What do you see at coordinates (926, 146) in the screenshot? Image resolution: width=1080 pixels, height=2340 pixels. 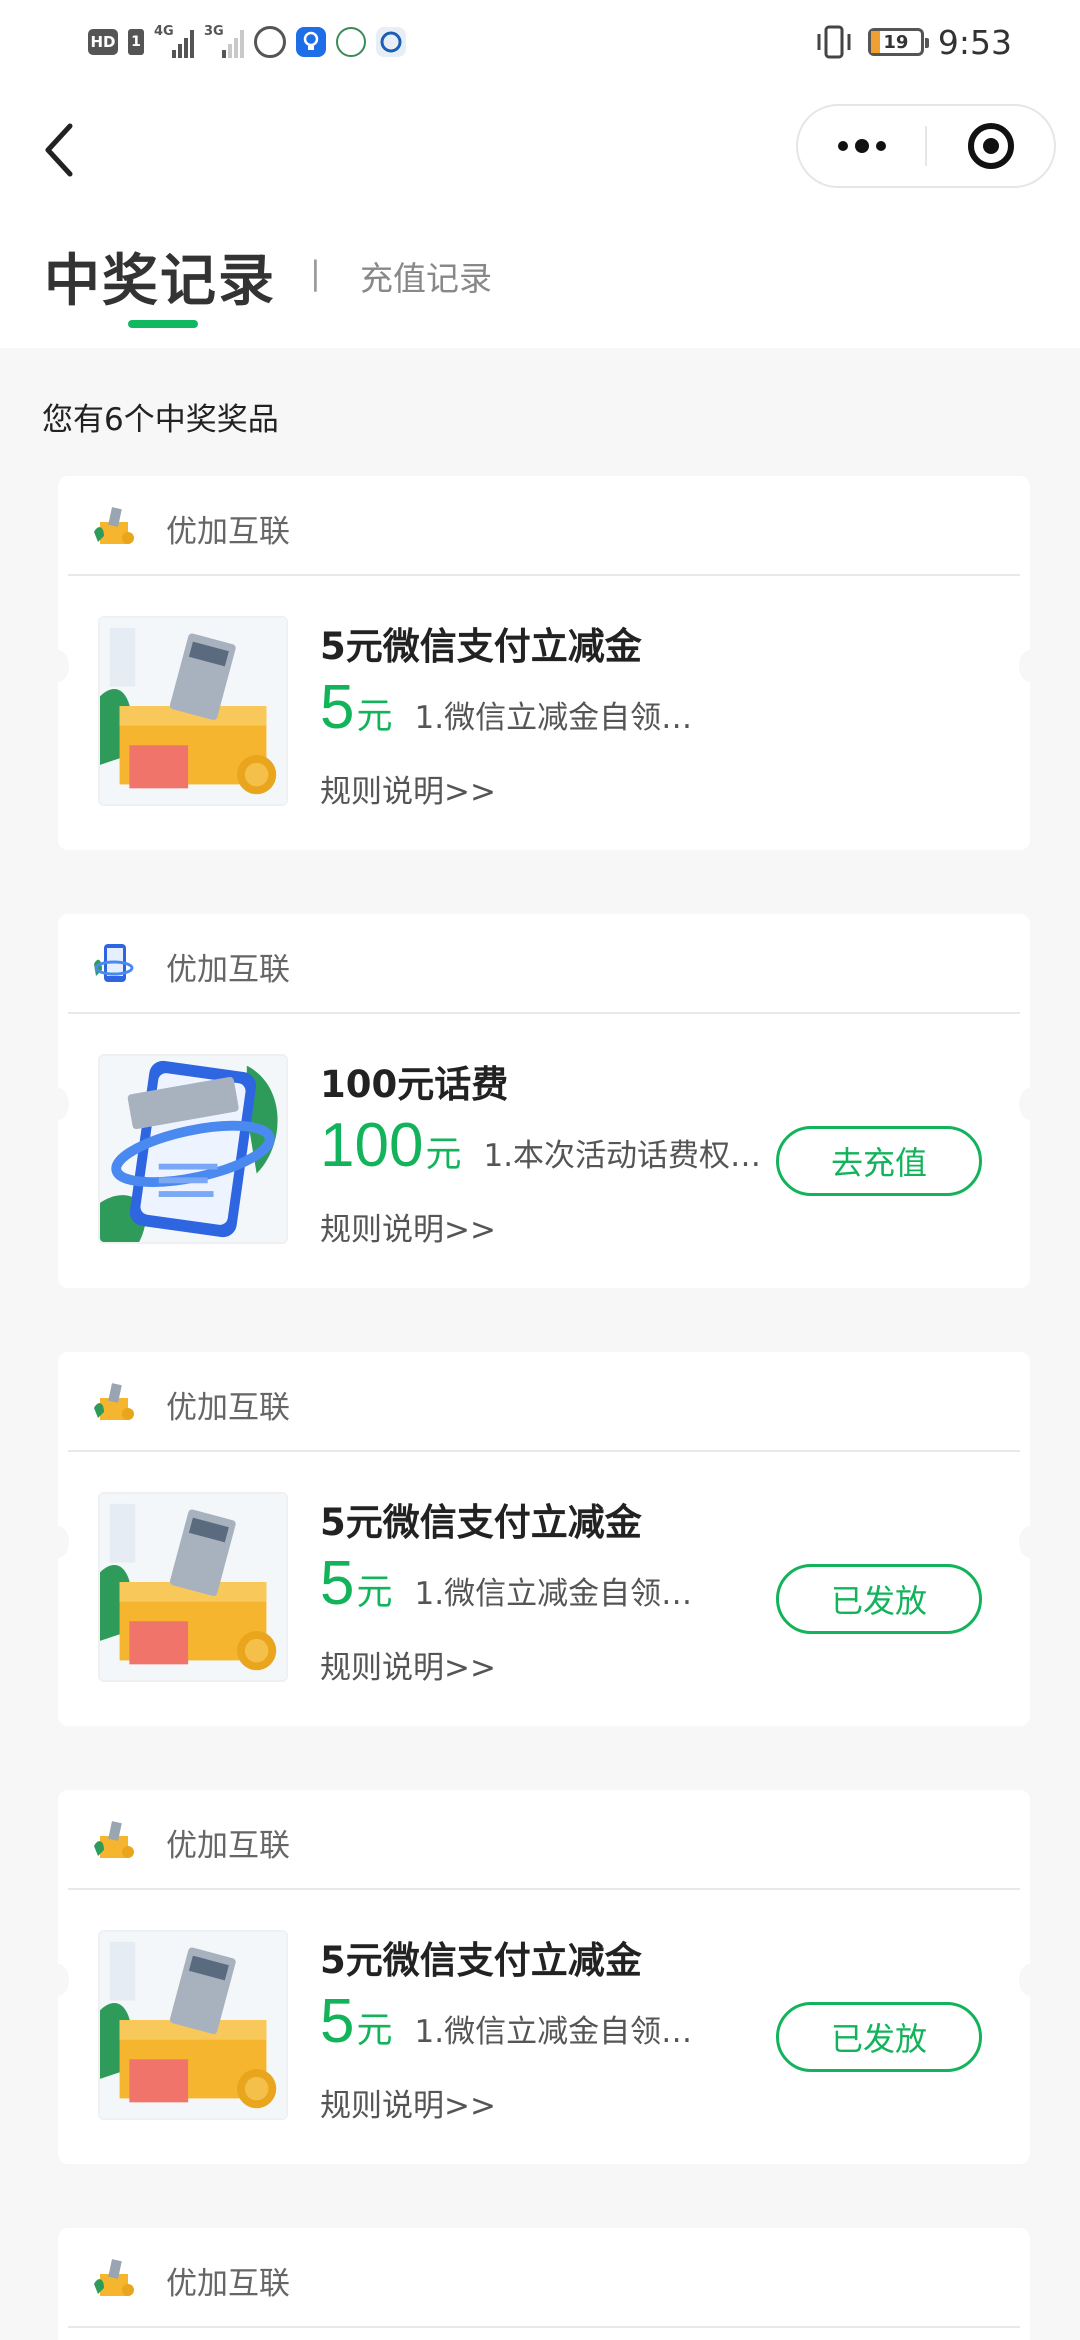 I see `mini-program-capsule` at bounding box center [926, 146].